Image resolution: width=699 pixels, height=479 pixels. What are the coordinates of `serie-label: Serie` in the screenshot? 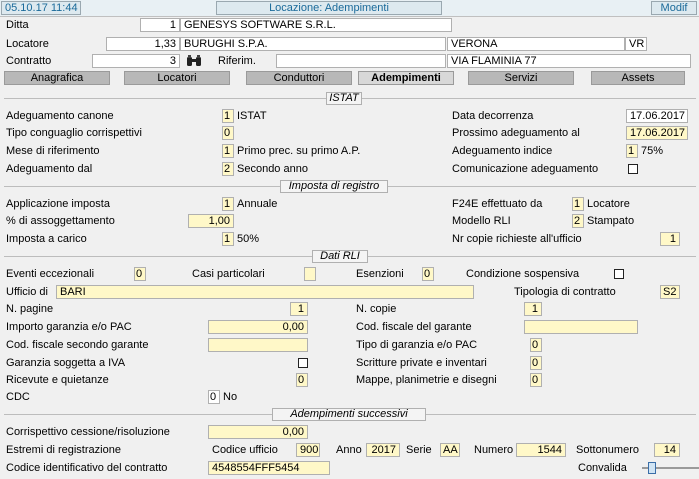 It's located at (419, 450).